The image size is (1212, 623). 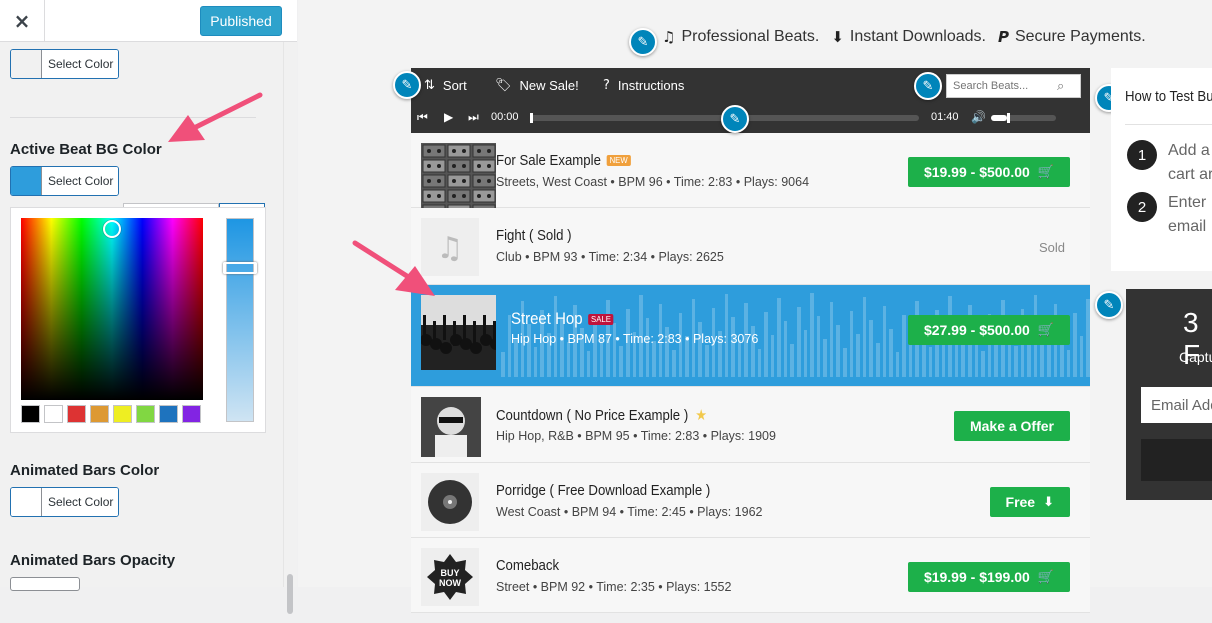 I want to click on star-icon: ★, so click(x=701, y=415).